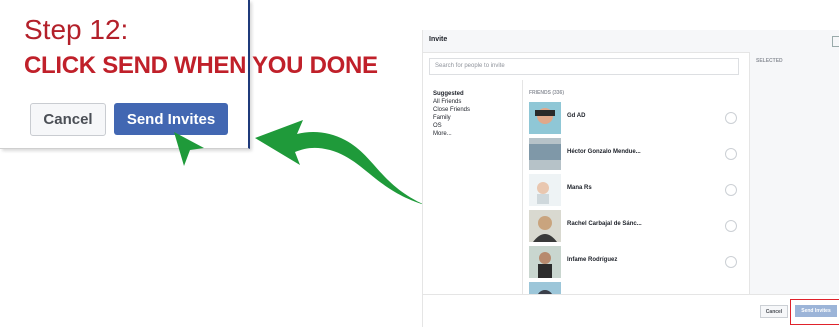  I want to click on nav-item-close-friends: Close Friends, so click(451, 110).